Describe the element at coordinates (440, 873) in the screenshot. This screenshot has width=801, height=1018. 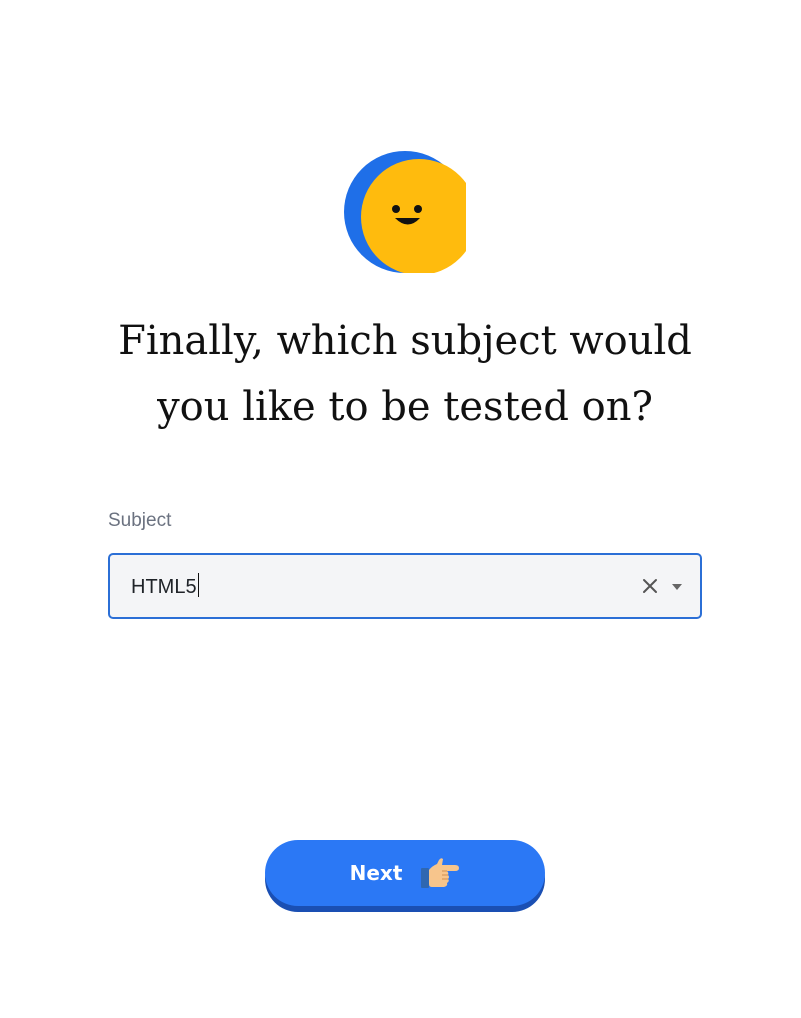
I see `pointing-hand-icon` at that location.